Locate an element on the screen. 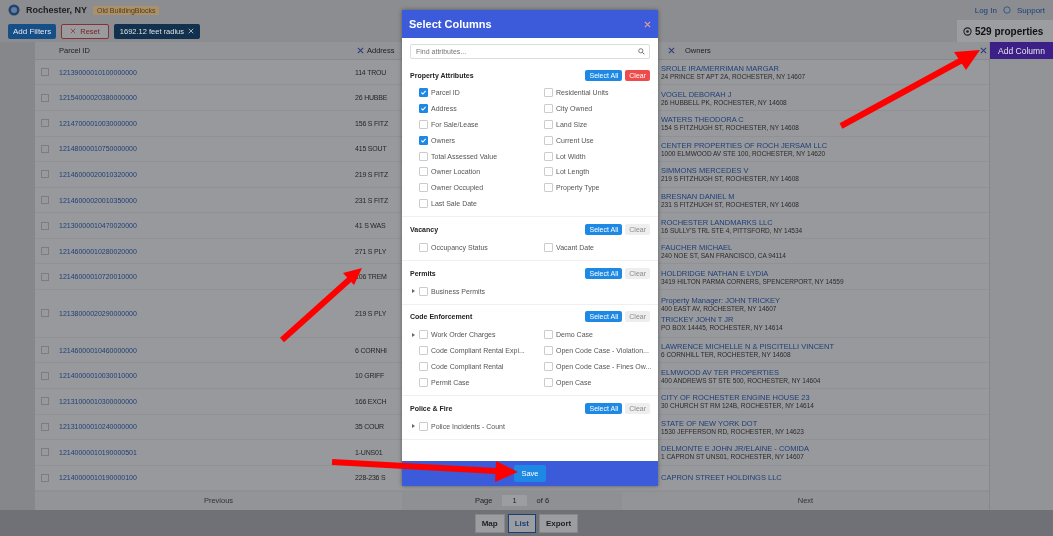  seal-icon is located at coordinates (14, 10).